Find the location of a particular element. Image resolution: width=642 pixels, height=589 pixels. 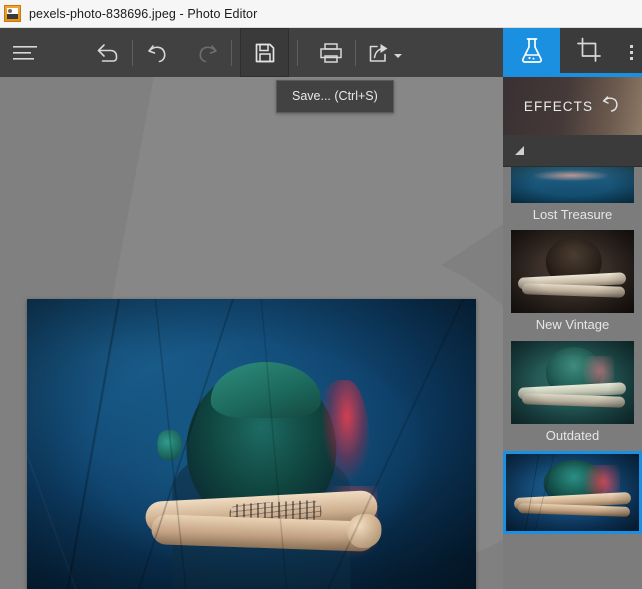

panel-header: EFFECTS is located at coordinates (572, 106).